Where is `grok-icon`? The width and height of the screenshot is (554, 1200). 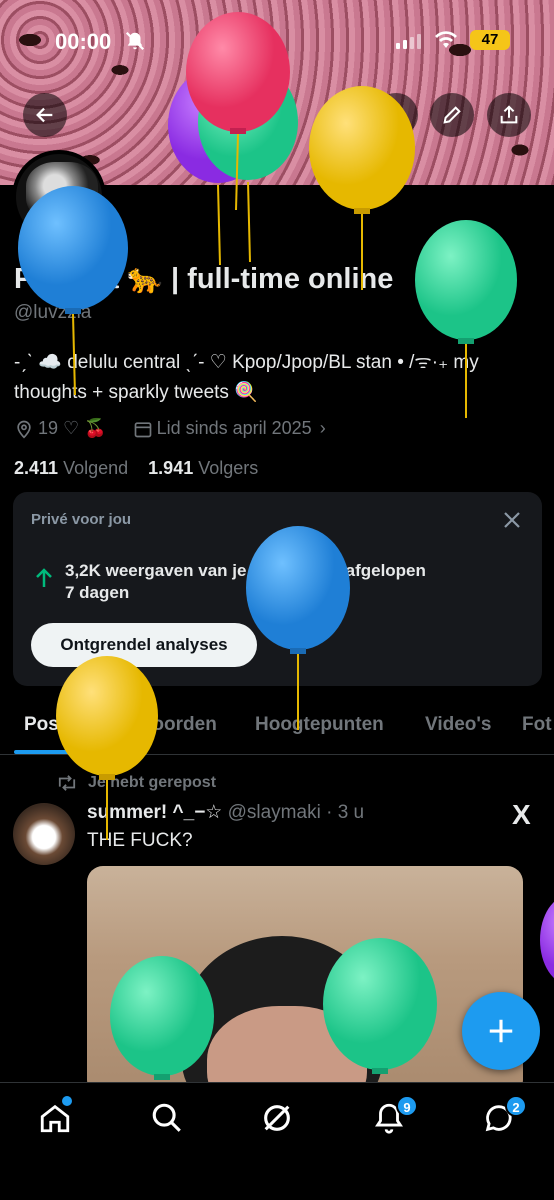
grok-icon is located at coordinates (277, 1118).